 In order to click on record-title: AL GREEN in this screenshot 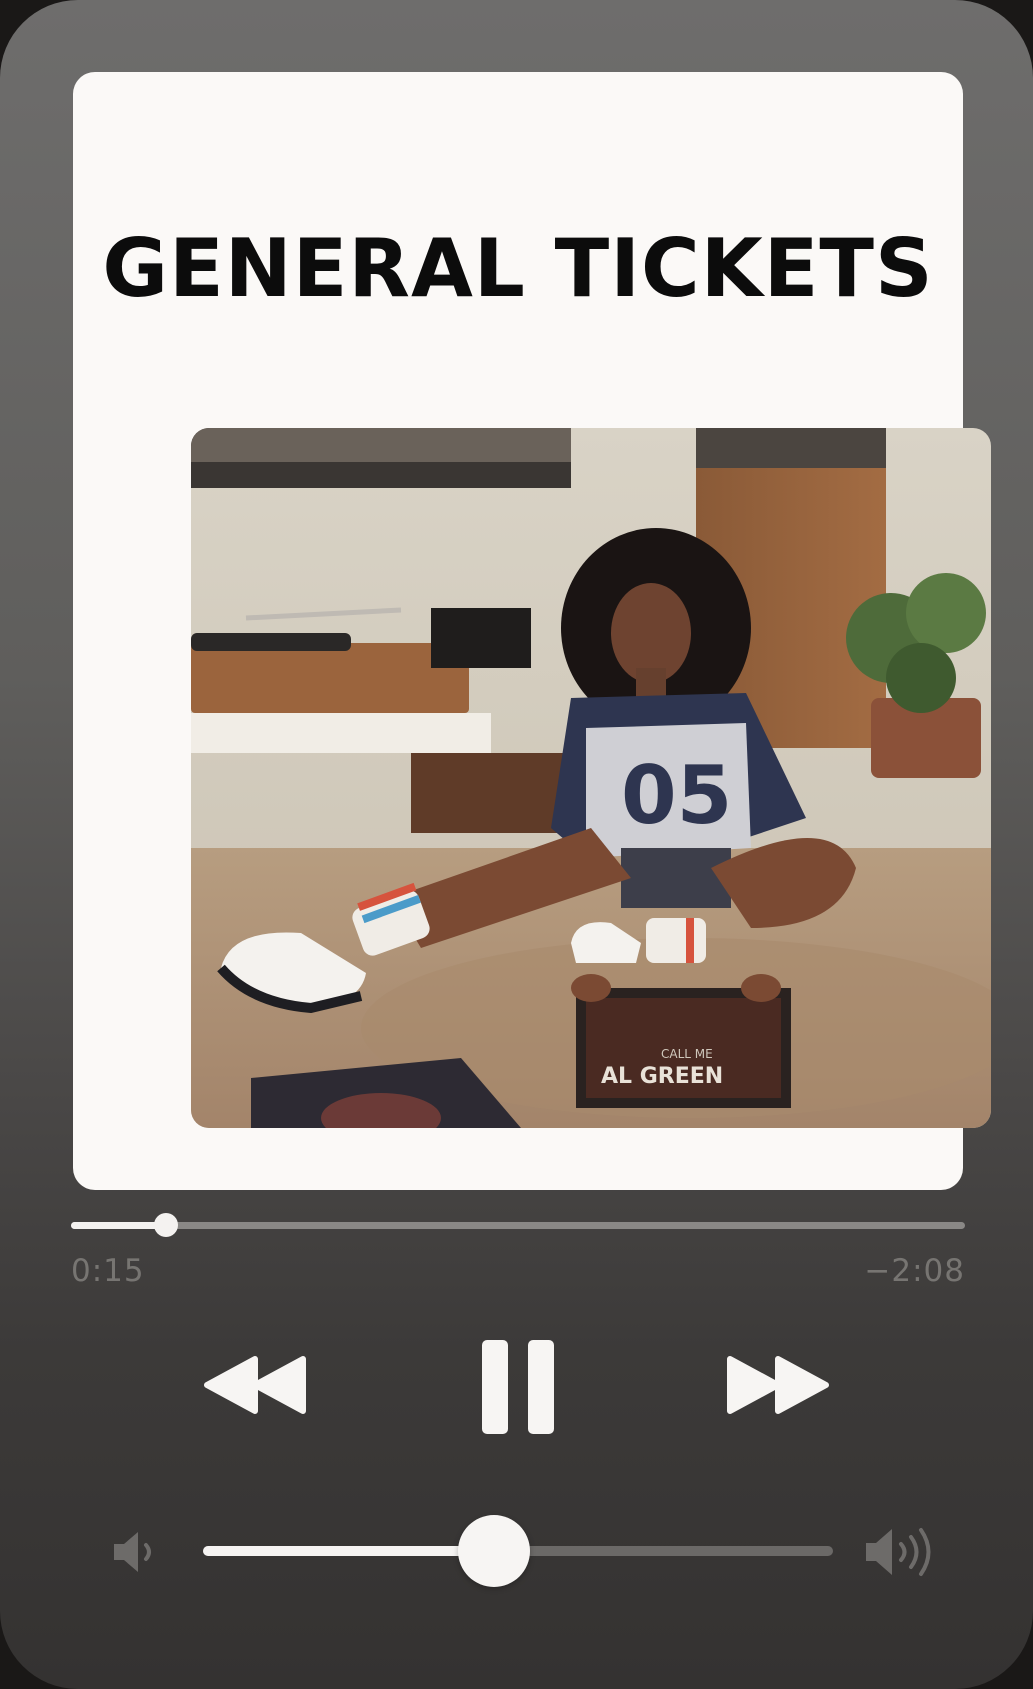, I will do `click(662, 1076)`.